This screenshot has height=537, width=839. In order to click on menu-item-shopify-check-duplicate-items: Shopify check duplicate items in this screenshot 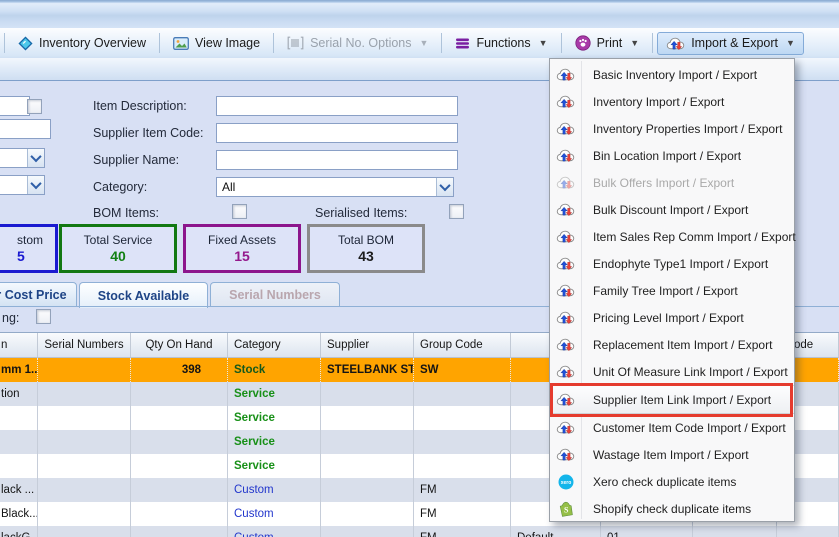, I will do `click(672, 508)`.